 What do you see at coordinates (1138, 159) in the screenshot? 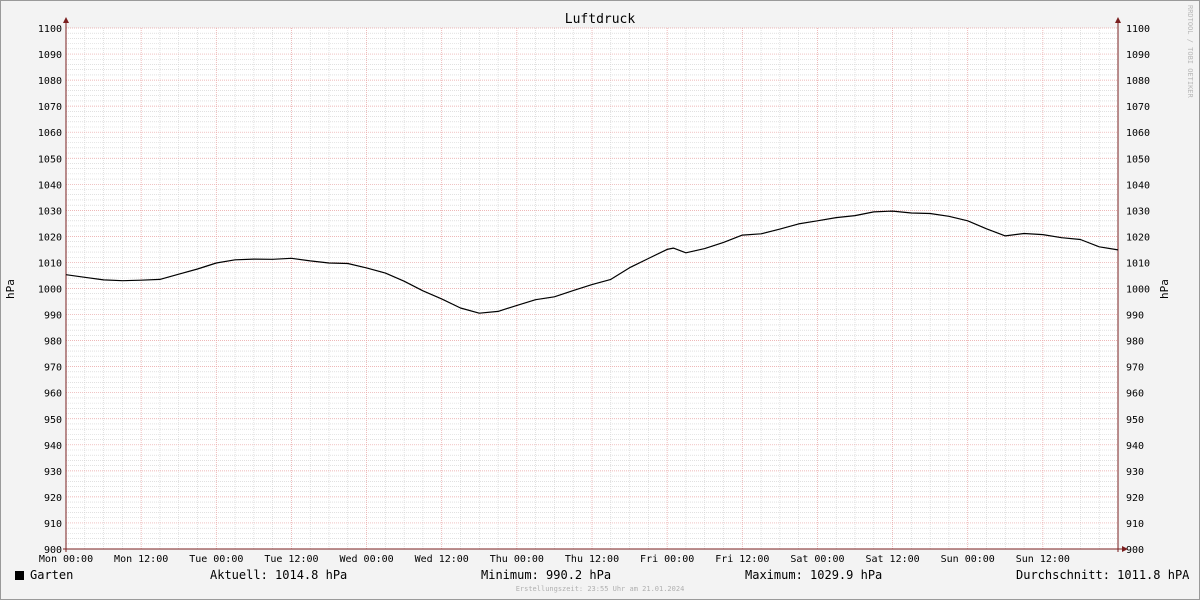
I see `y-tick-label-right: 1050` at bounding box center [1138, 159].